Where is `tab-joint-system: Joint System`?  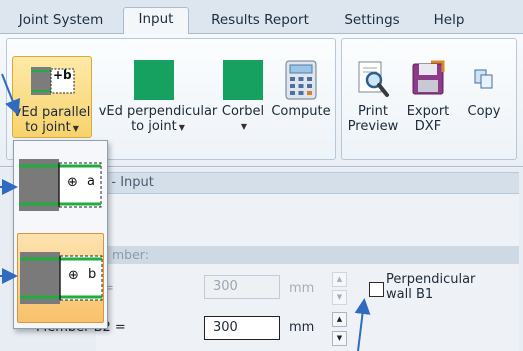 tab-joint-system: Joint System is located at coordinates (61, 22).